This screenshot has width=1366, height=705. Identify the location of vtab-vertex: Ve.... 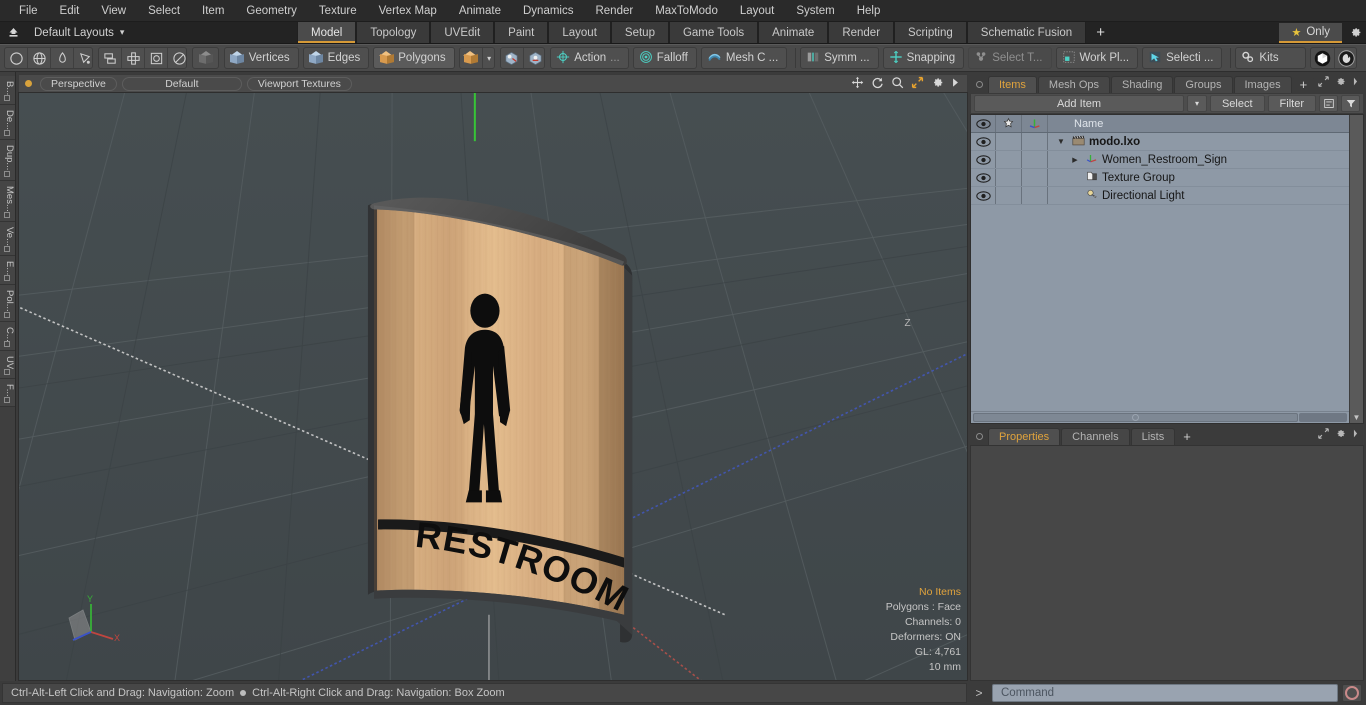
(7, 238).